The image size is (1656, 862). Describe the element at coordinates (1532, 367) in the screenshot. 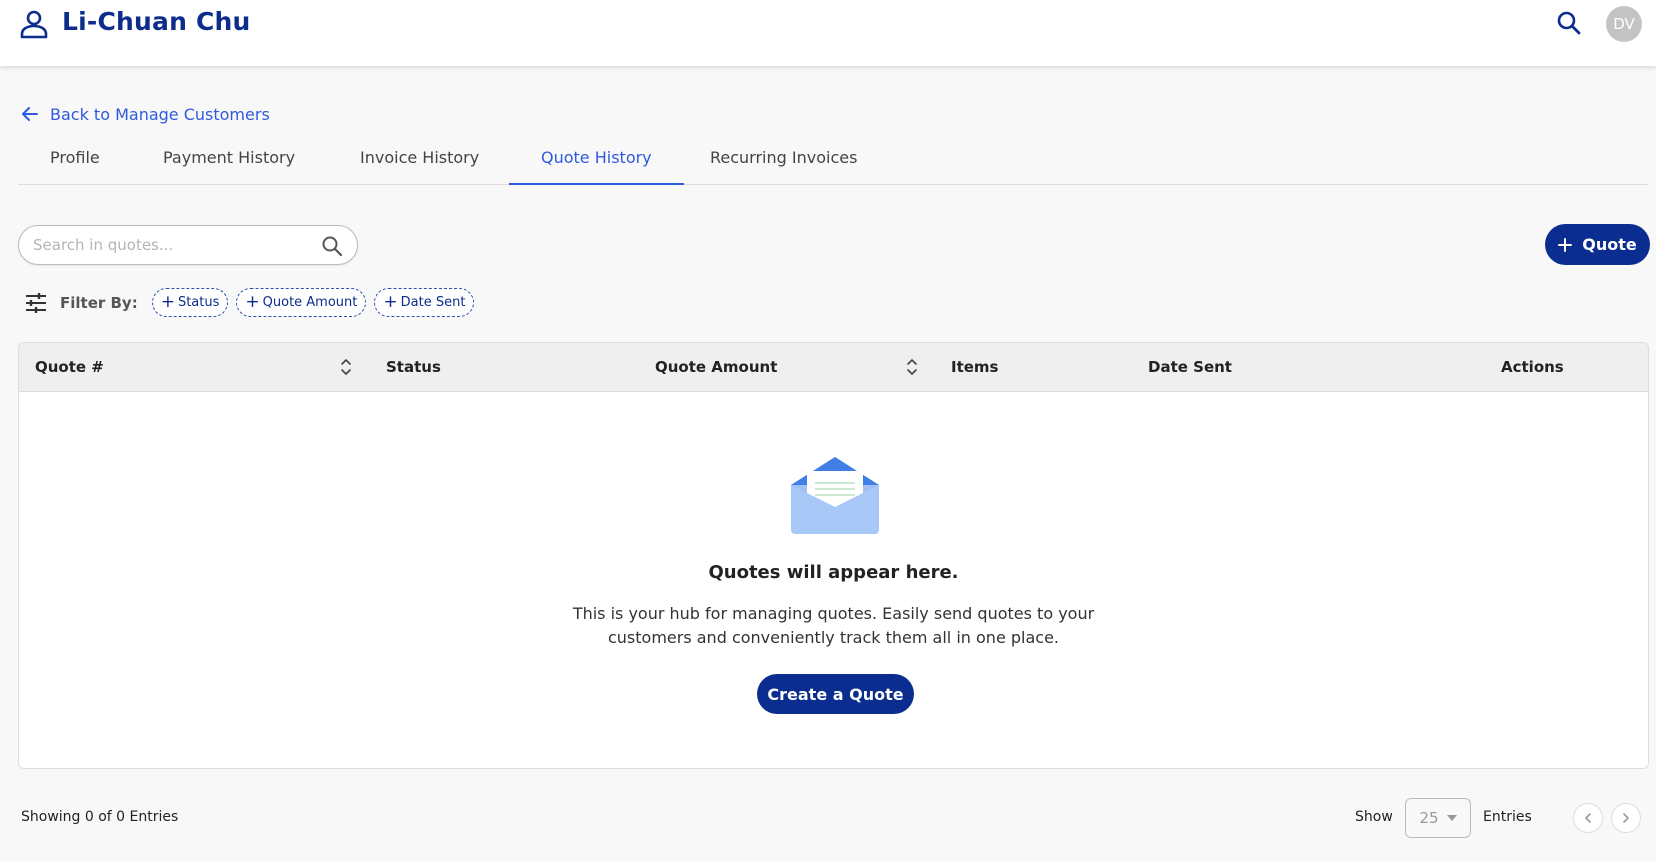

I see `column-actions: Actions` at that location.